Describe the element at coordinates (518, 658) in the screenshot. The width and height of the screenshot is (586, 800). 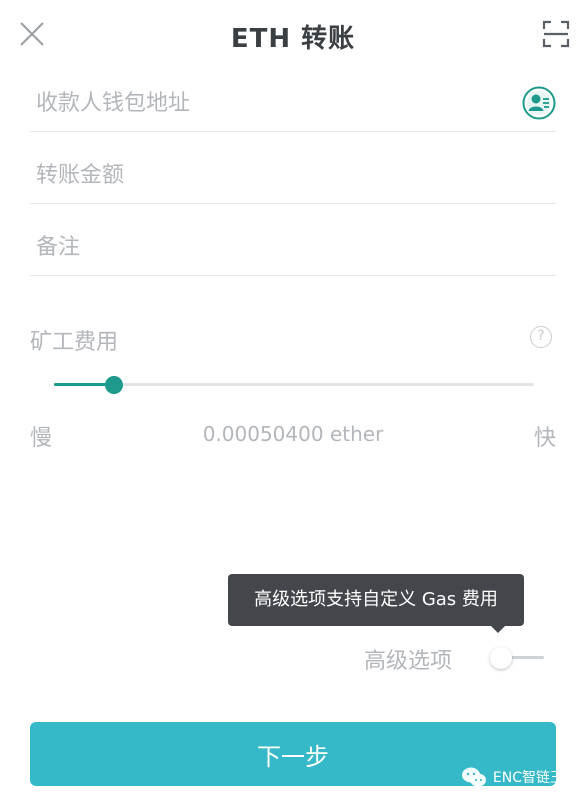
I see `advanced-options-toggle` at that location.